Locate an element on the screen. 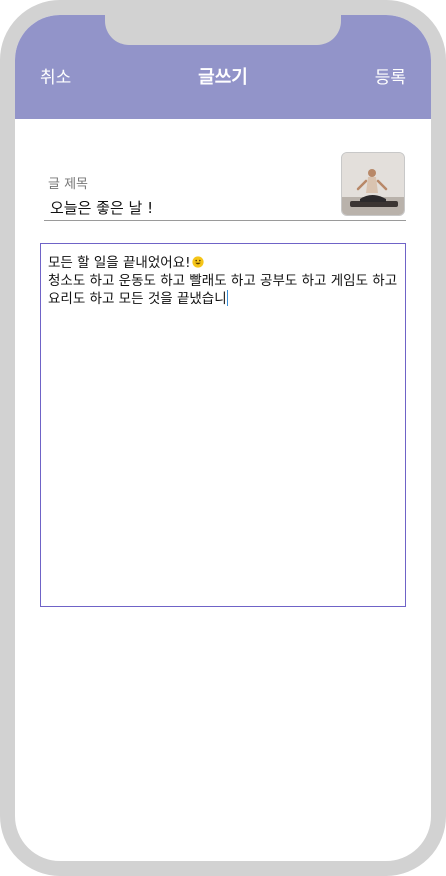 Image resolution: width=446 pixels, height=876 pixels. app-header: 취소 글쓰기 등록 is located at coordinates (223, 67).